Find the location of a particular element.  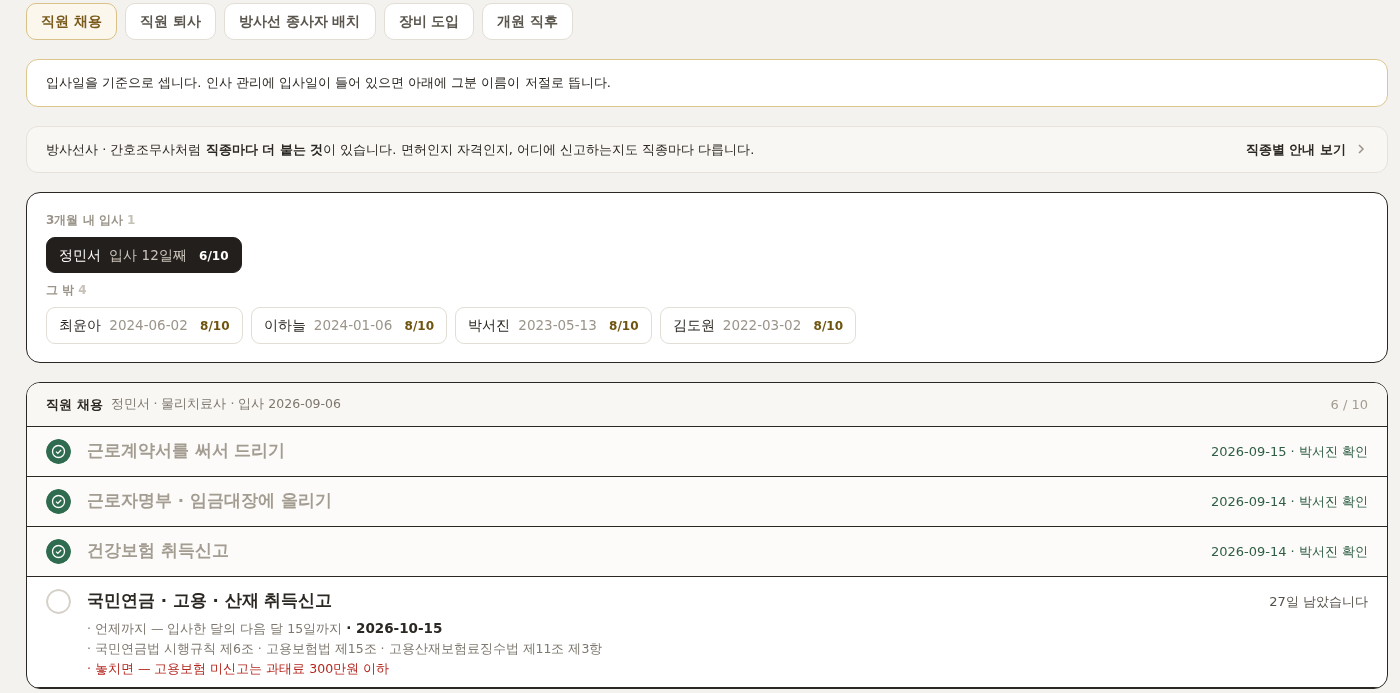

staff-chip: 박서진 2023-05-13 8/10 is located at coordinates (553, 325).